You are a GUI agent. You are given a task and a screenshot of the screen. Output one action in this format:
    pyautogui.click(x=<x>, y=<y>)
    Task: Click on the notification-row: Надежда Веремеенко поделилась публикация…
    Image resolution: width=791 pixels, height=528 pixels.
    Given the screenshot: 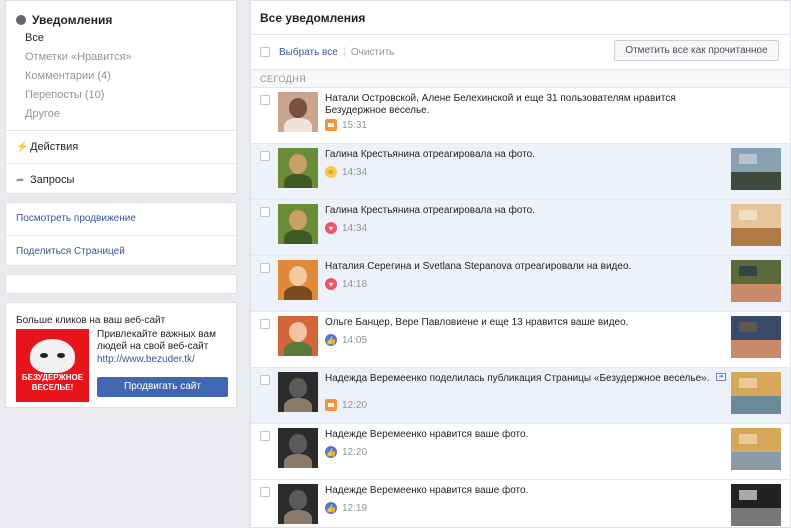 What is the action you would take?
    pyautogui.click(x=520, y=396)
    